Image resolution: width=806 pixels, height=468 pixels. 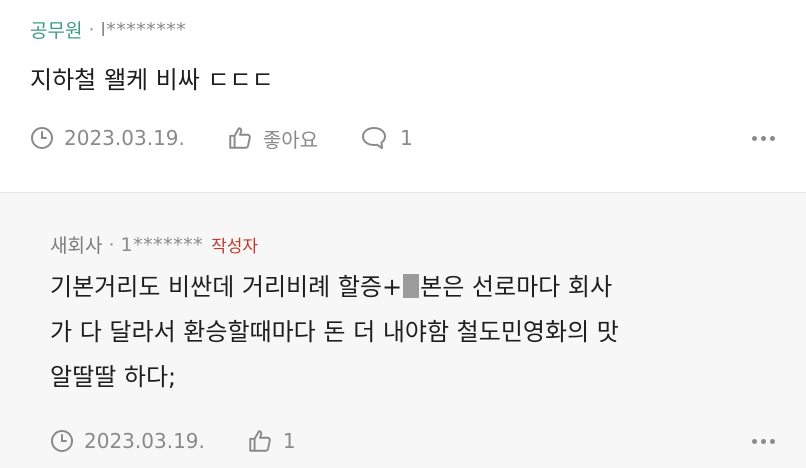 I want to click on speech-bubble-icon, so click(x=374, y=138).